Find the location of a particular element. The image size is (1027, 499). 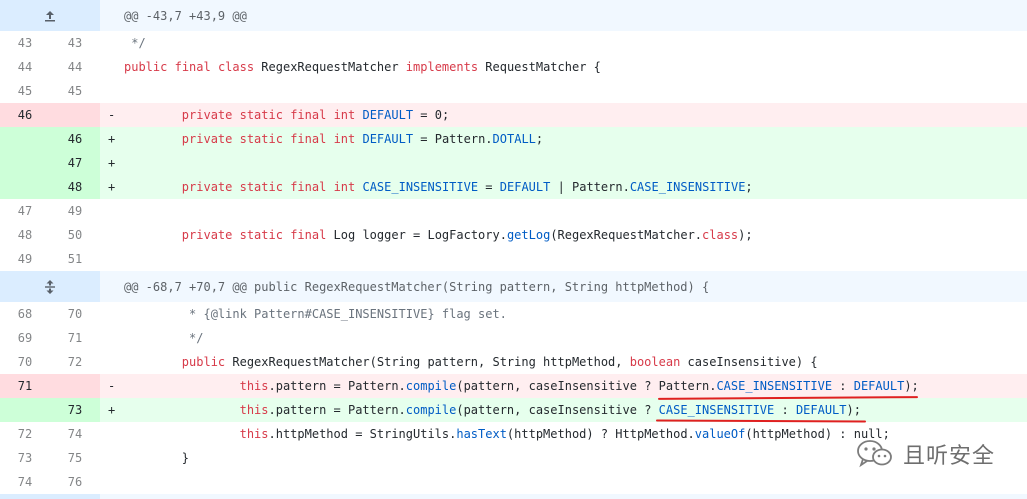

old-line-number: 43 is located at coordinates (25, 43).